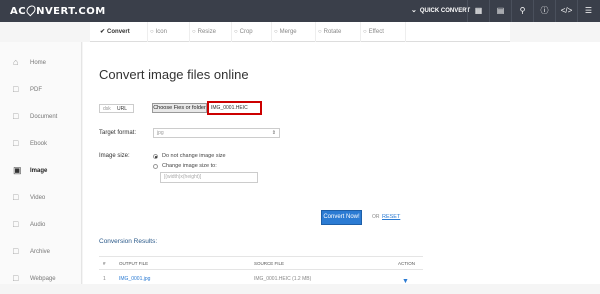 Image resolution: width=600 pixels, height=294 pixels. What do you see at coordinates (104, 279) in the screenshot?
I see `row-number: 1` at bounding box center [104, 279].